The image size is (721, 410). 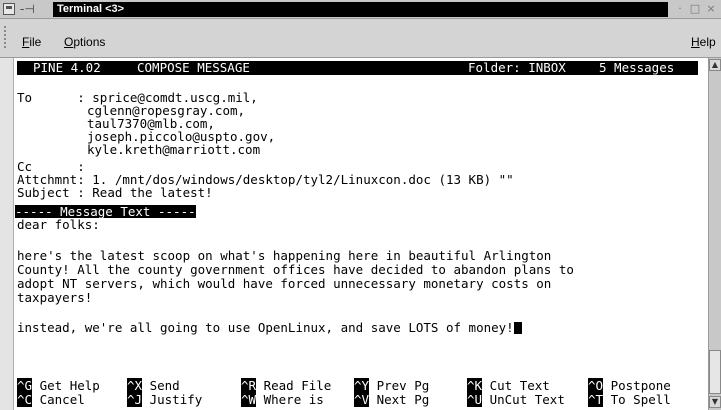 What do you see at coordinates (517, 67) in the screenshot?
I see `pine-folder: Folder: INBOX` at bounding box center [517, 67].